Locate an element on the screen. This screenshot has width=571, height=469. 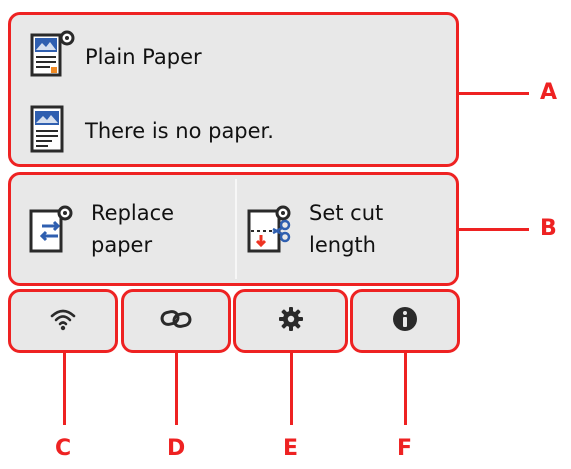
callout-label-c: C is located at coordinates (63, 448).